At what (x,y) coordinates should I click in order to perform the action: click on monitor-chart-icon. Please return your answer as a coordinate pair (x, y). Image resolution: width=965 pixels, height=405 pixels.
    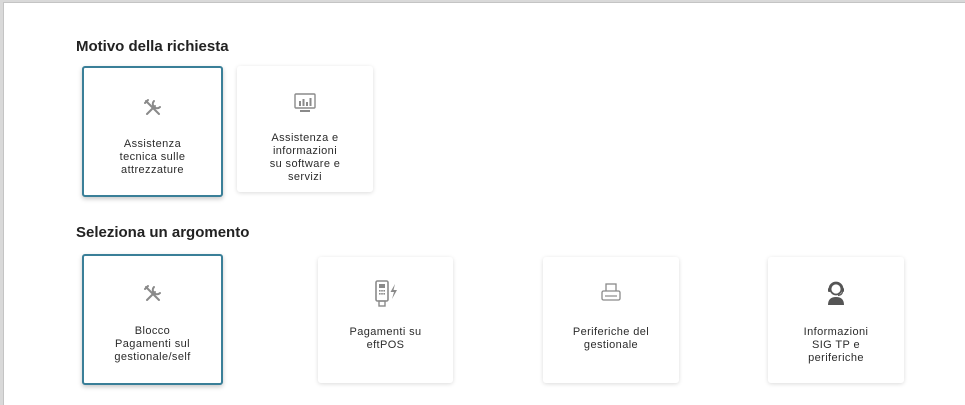
    Looking at the image, I should click on (305, 103).